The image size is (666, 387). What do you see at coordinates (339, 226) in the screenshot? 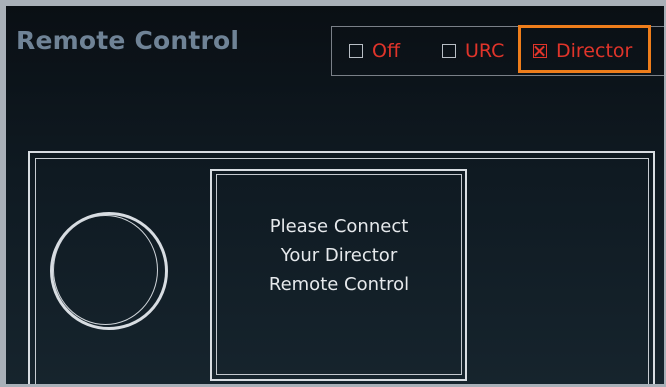
I see `connect-message-line-1: Please Connect` at bounding box center [339, 226].